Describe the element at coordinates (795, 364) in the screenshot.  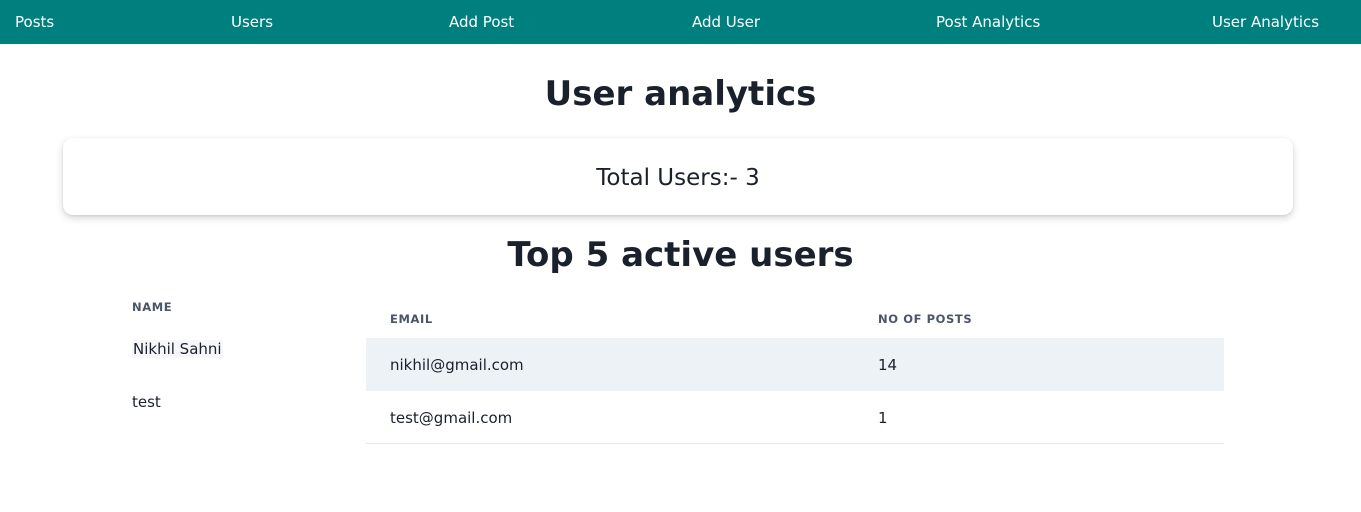
I see `table-row: nikhil@gmail.com 14` at that location.